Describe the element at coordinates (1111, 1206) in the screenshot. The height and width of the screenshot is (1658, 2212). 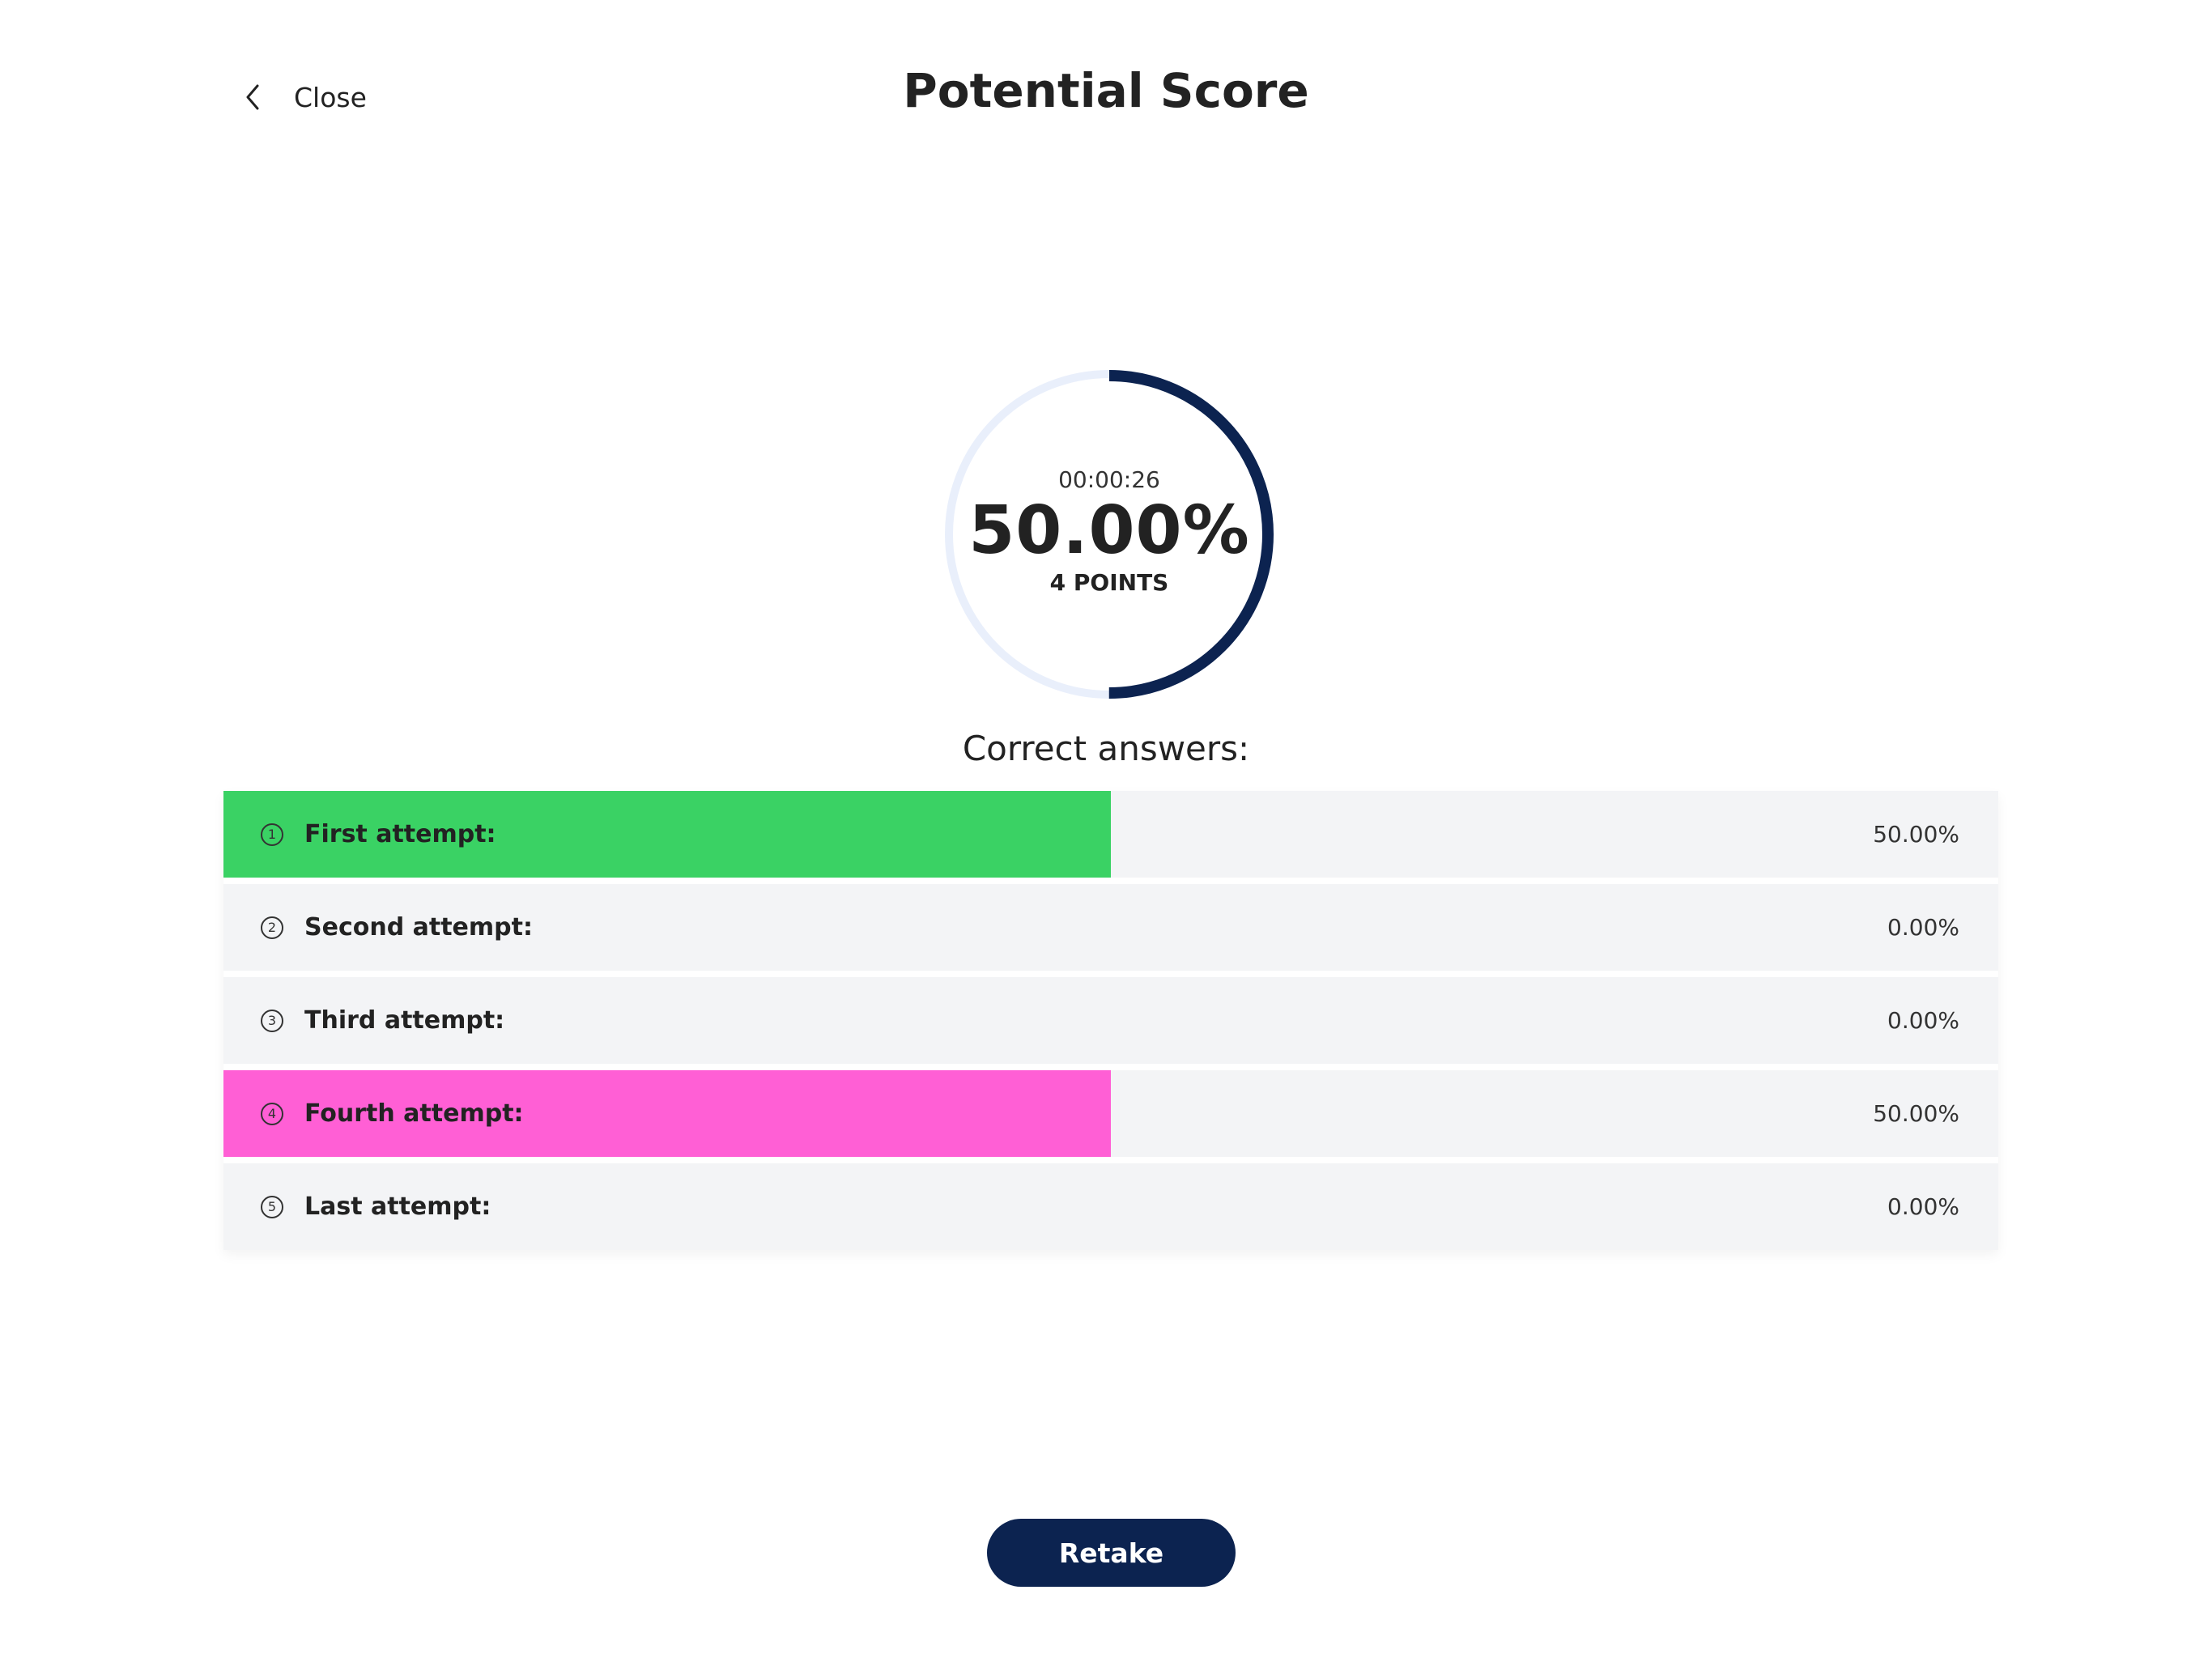
I see `attempt-row: 5 Last attempt: 0.00%` at that location.